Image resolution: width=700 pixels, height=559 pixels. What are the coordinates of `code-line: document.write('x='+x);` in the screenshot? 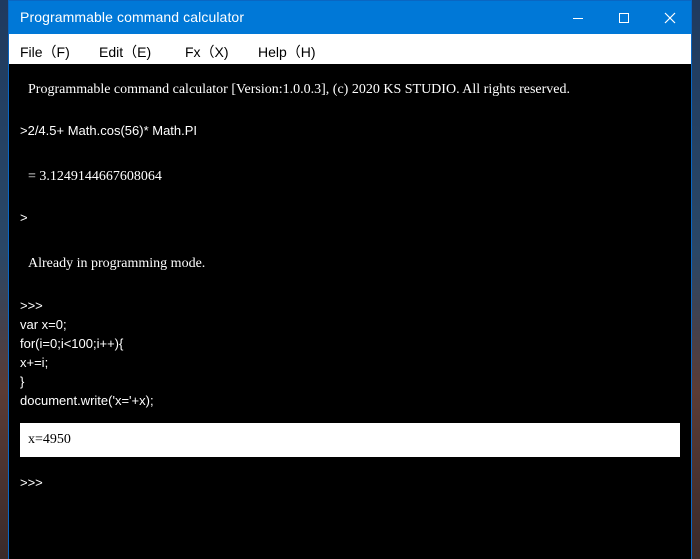 It's located at (87, 400).